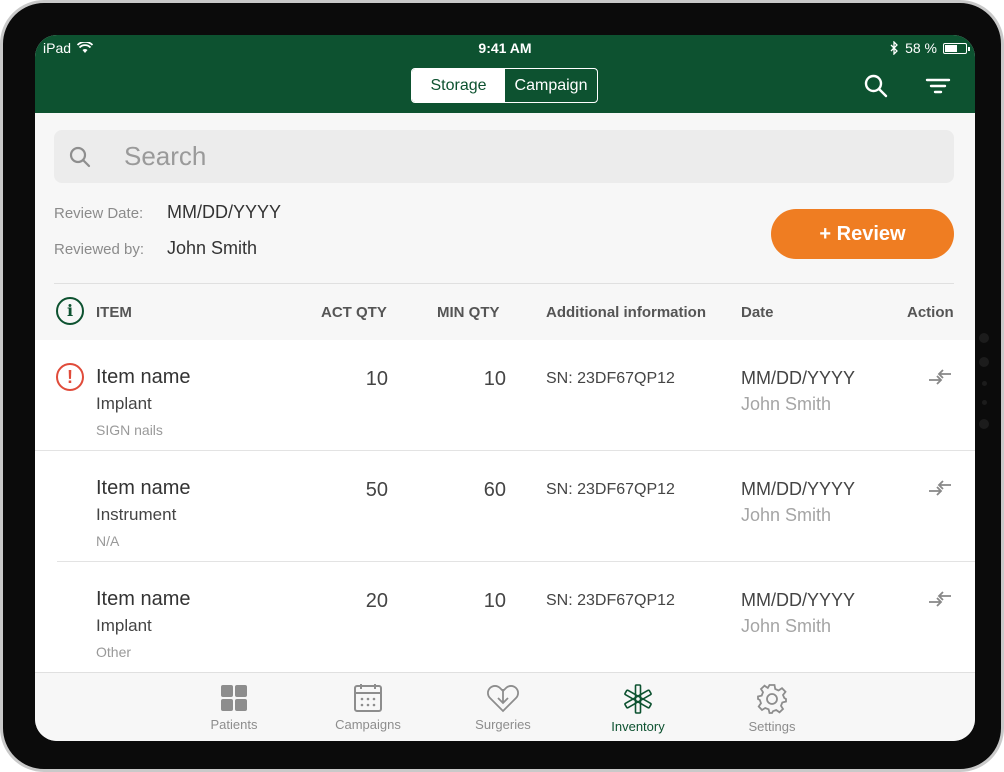 The height and width of the screenshot is (772, 1004). What do you see at coordinates (921, 48) in the screenshot?
I see `battery-percent: 58 %` at bounding box center [921, 48].